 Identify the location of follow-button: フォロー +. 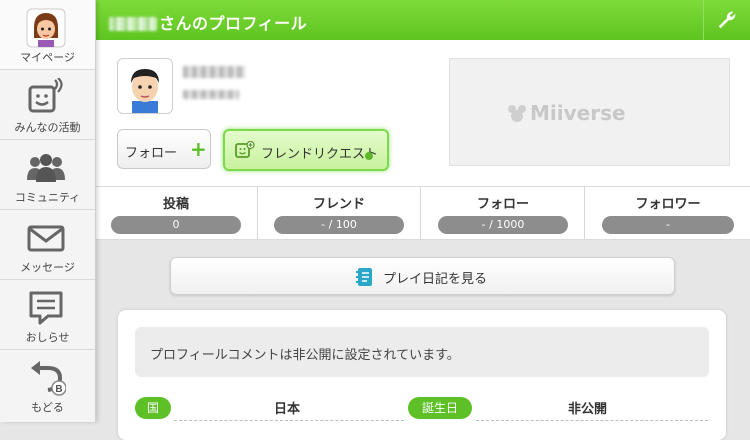
(164, 149).